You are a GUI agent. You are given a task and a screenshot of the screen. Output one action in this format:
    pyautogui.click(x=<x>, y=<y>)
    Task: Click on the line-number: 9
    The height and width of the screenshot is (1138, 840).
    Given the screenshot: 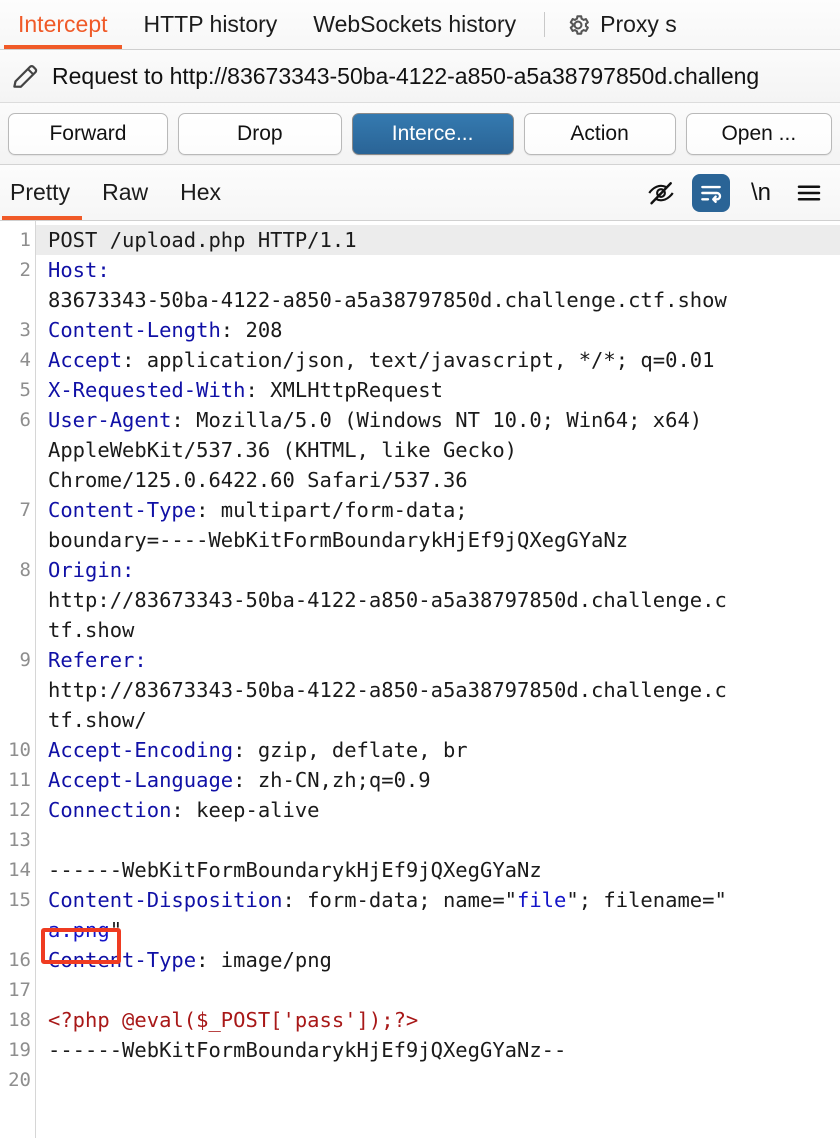 What is the action you would take?
    pyautogui.click(x=25, y=660)
    